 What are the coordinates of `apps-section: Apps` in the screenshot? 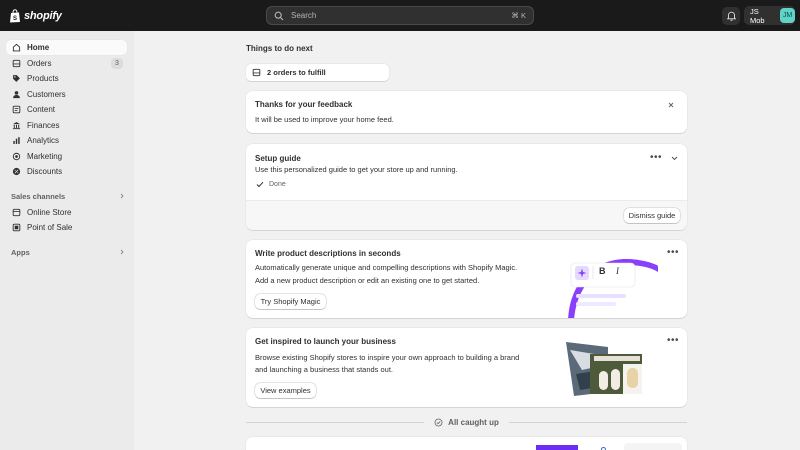 It's located at (68, 252).